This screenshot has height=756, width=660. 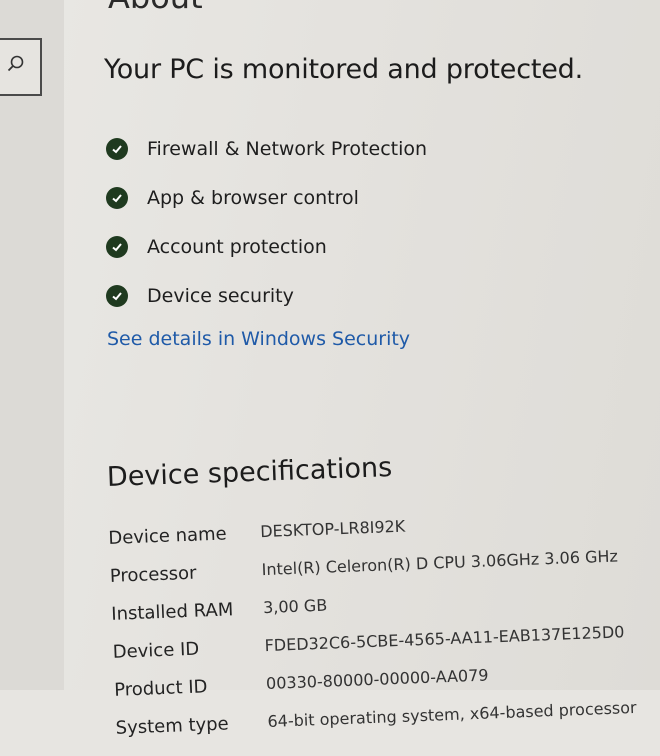 What do you see at coordinates (237, 246) in the screenshot?
I see `status-label: Account protection` at bounding box center [237, 246].